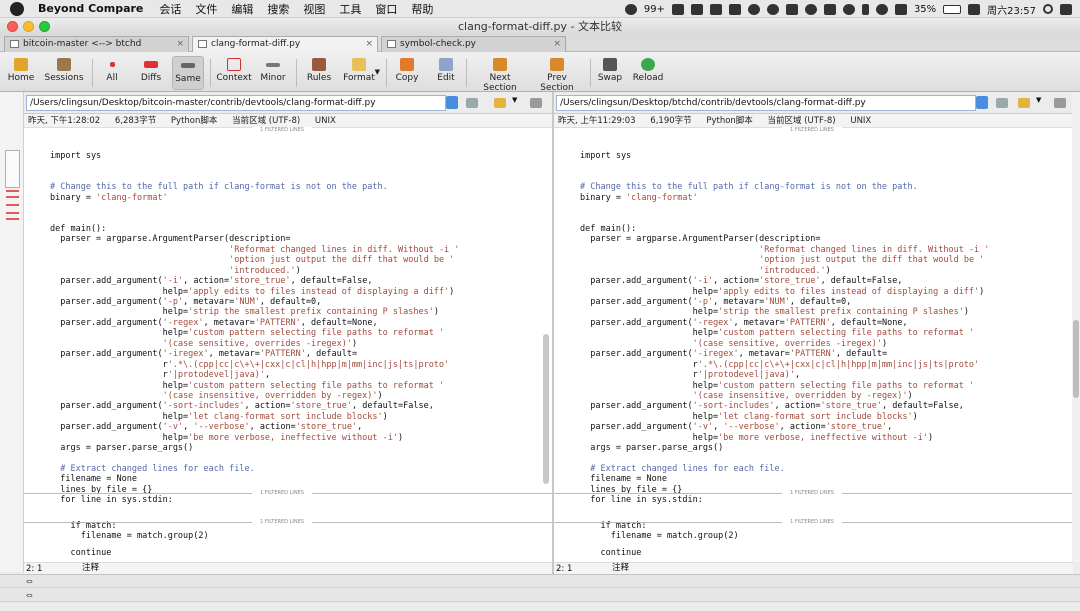 This screenshot has width=1080, height=611. I want to click on all-button: All, so click(112, 73).